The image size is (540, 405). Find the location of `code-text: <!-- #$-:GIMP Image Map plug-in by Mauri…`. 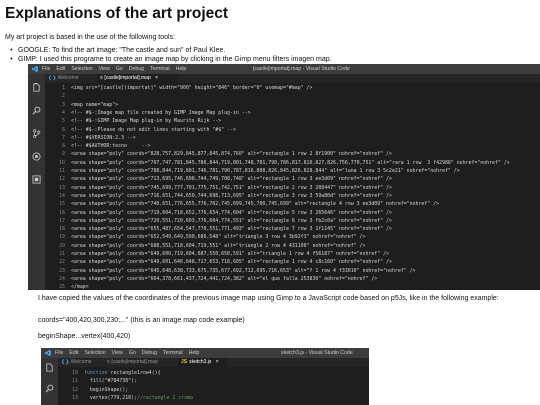

code-text: <!-- #$-:GIMP Image Map plug-in by Mauri… is located at coordinates (146, 121).